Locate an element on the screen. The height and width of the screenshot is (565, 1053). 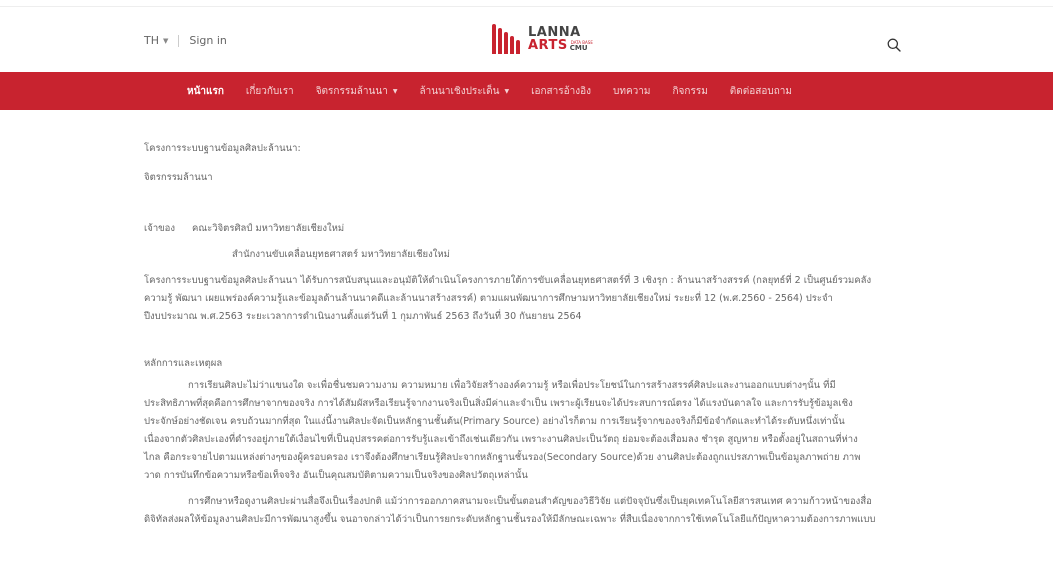
logo-cmu: CMU is located at coordinates (578, 48).